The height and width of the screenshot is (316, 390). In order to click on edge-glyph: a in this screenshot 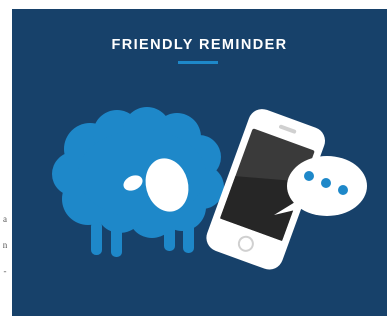, I will do `click(5, 219)`.